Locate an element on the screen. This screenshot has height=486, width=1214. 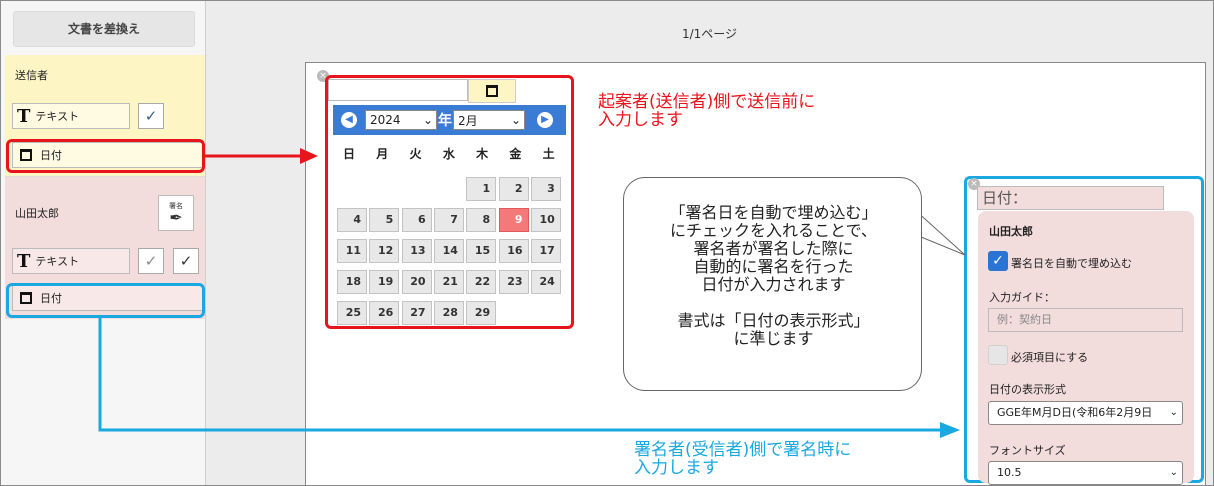
bubble-line: 日付が入力されます is located at coordinates (773, 284).